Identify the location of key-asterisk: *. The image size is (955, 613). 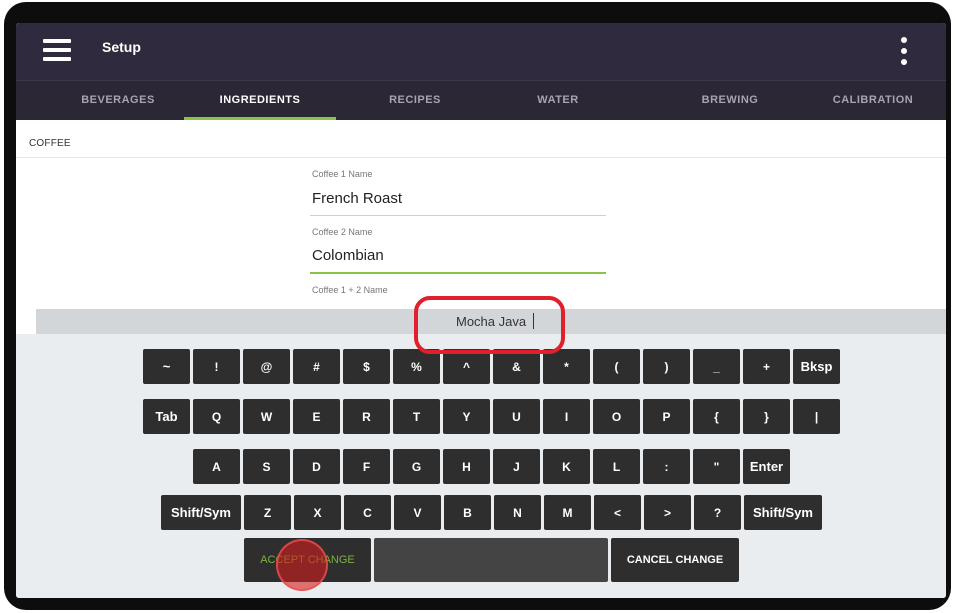
(566, 366).